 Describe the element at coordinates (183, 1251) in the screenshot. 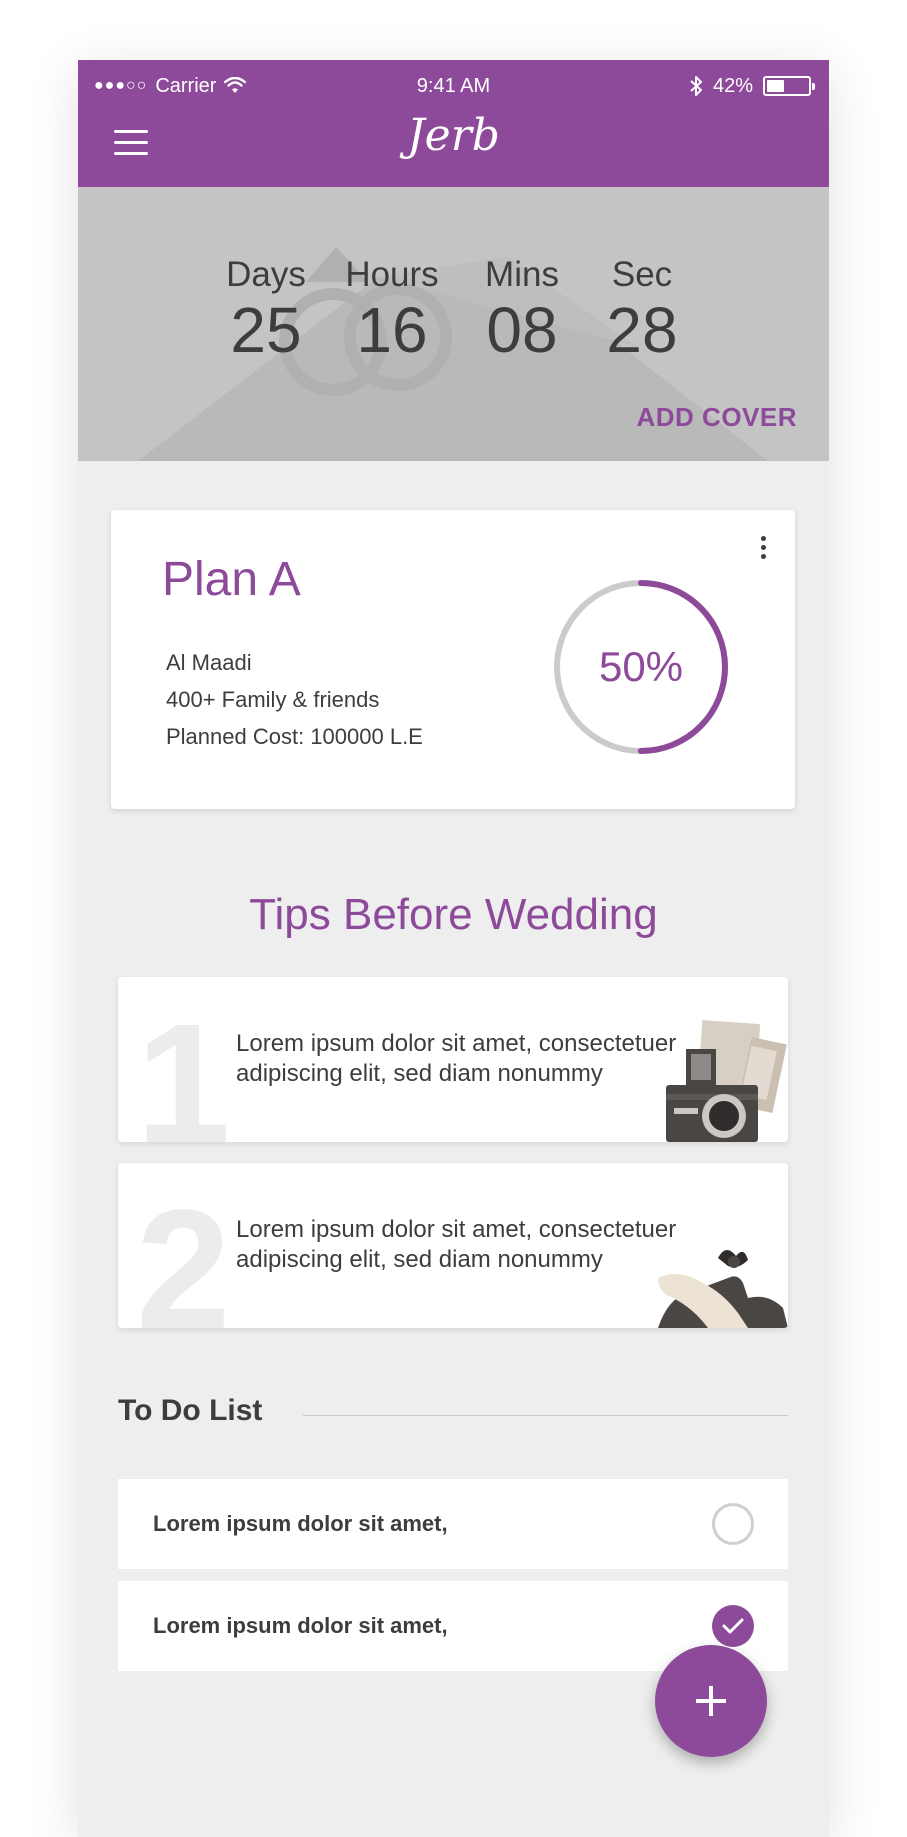

I see `tip-number: 2` at that location.